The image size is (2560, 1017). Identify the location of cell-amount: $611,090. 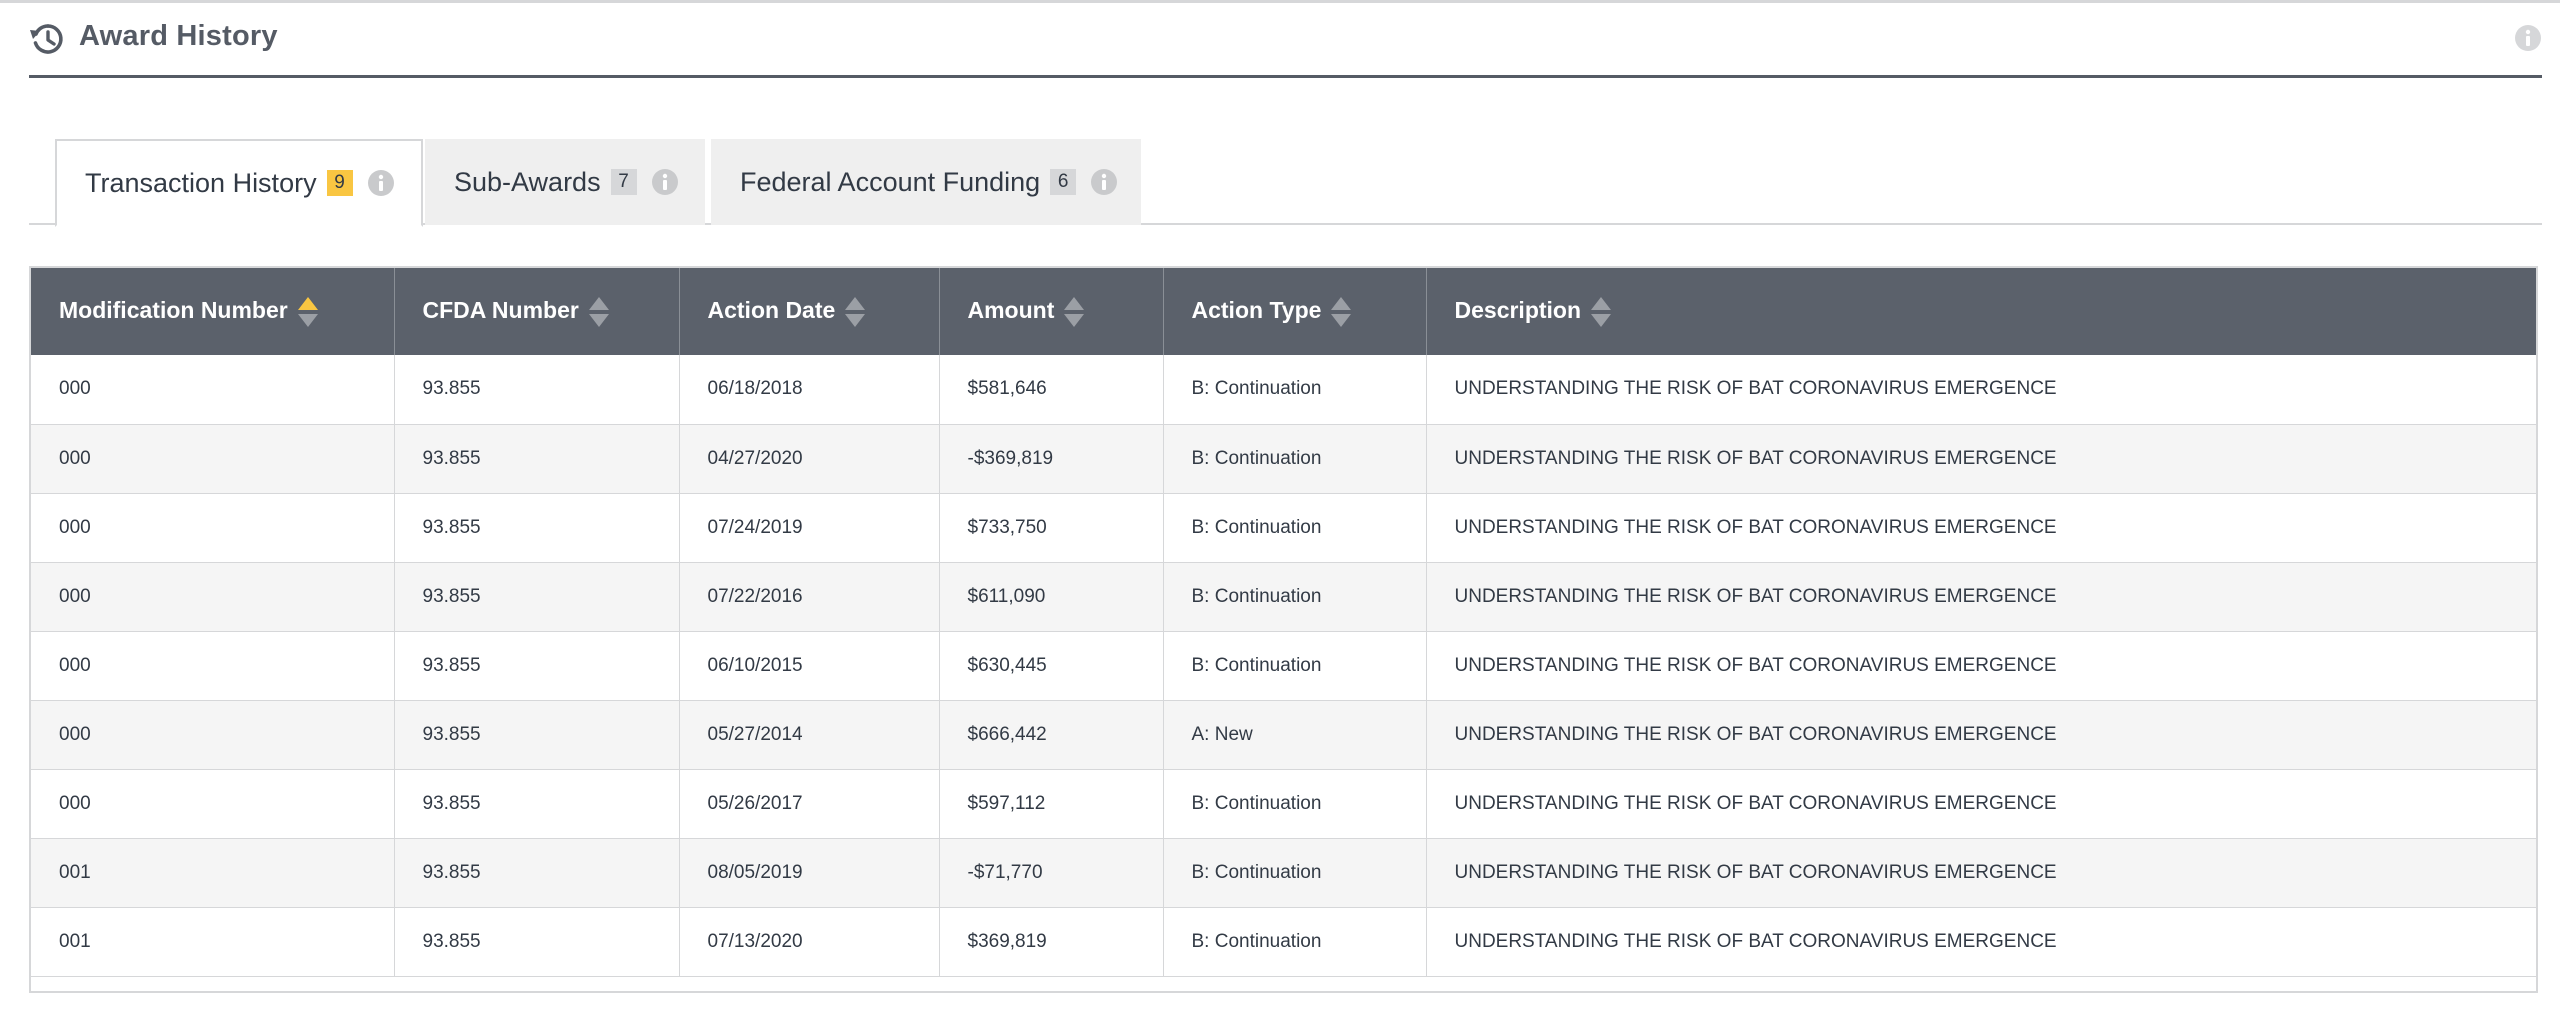
(1051, 597).